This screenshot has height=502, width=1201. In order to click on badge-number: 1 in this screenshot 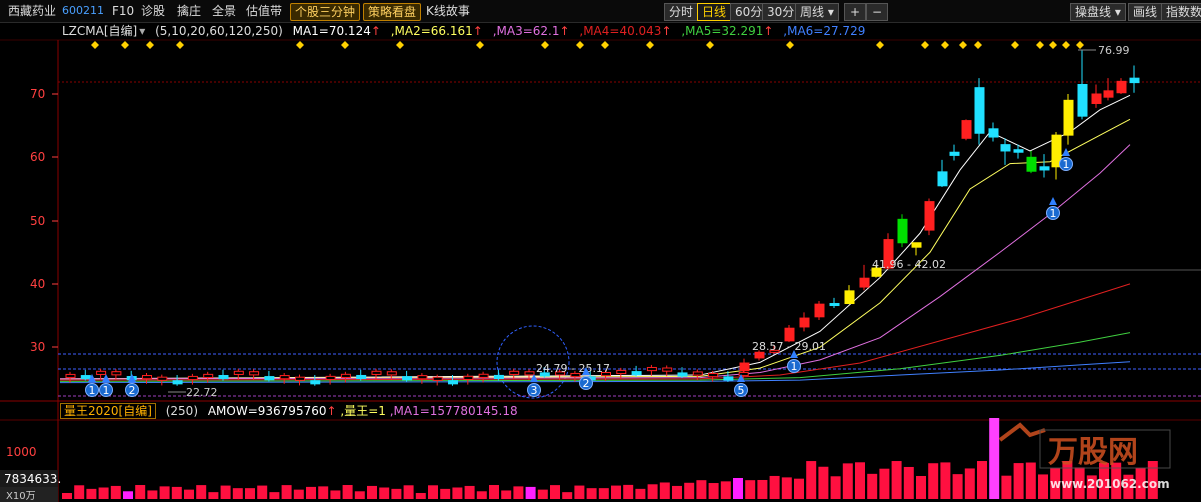, I will do `click(794, 366)`.